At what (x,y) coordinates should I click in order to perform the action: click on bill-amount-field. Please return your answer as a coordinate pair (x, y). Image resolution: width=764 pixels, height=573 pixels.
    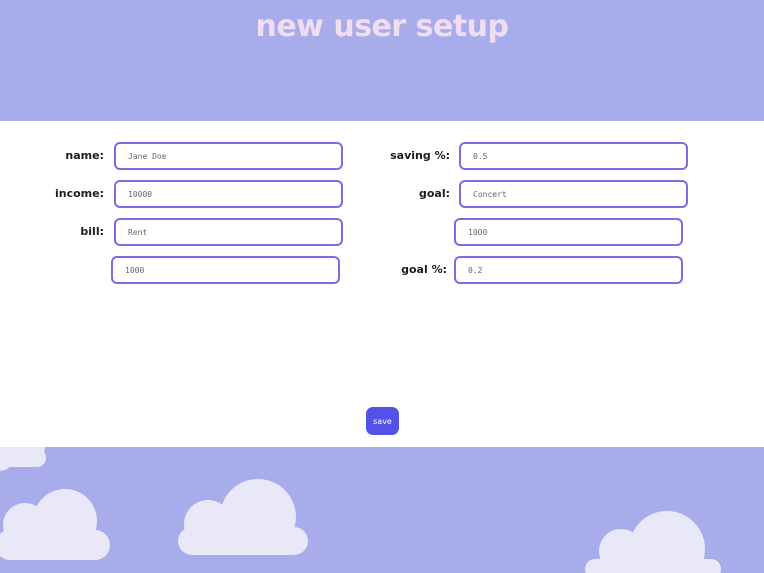
    Looking at the image, I should click on (225, 270).